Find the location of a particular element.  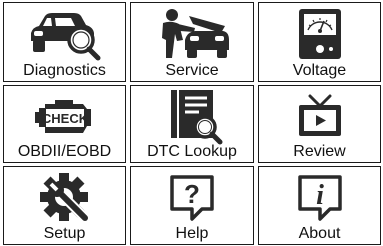

car-magnifier-icon is located at coordinates (64, 34).